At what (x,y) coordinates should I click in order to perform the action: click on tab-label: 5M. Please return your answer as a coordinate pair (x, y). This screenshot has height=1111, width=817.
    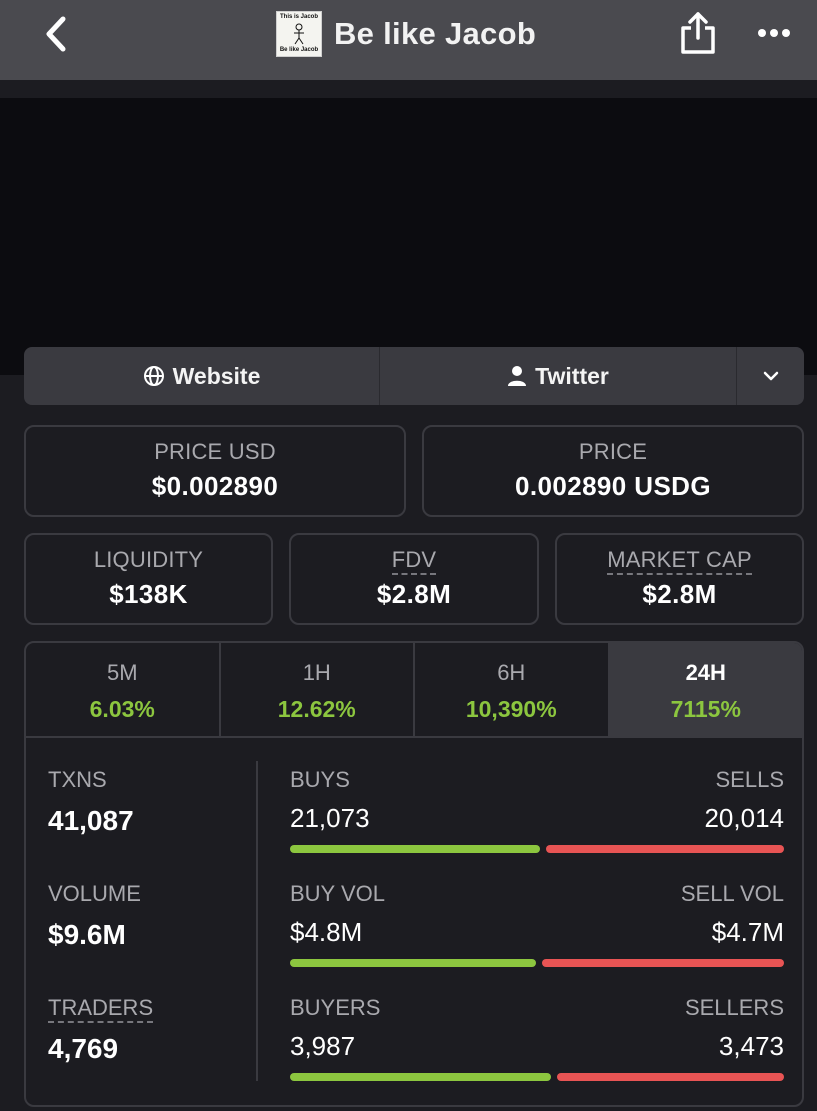
    Looking at the image, I should click on (122, 672).